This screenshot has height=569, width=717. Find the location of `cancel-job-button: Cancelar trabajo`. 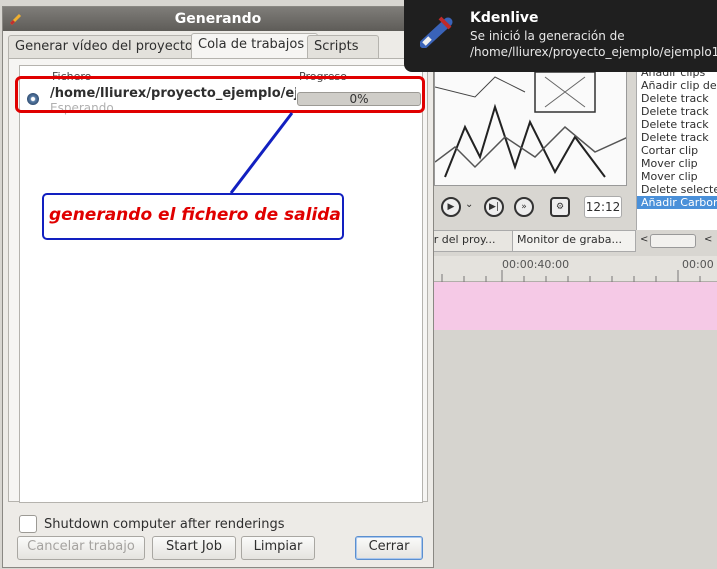

cancel-job-button: Cancelar trabajo is located at coordinates (81, 548).